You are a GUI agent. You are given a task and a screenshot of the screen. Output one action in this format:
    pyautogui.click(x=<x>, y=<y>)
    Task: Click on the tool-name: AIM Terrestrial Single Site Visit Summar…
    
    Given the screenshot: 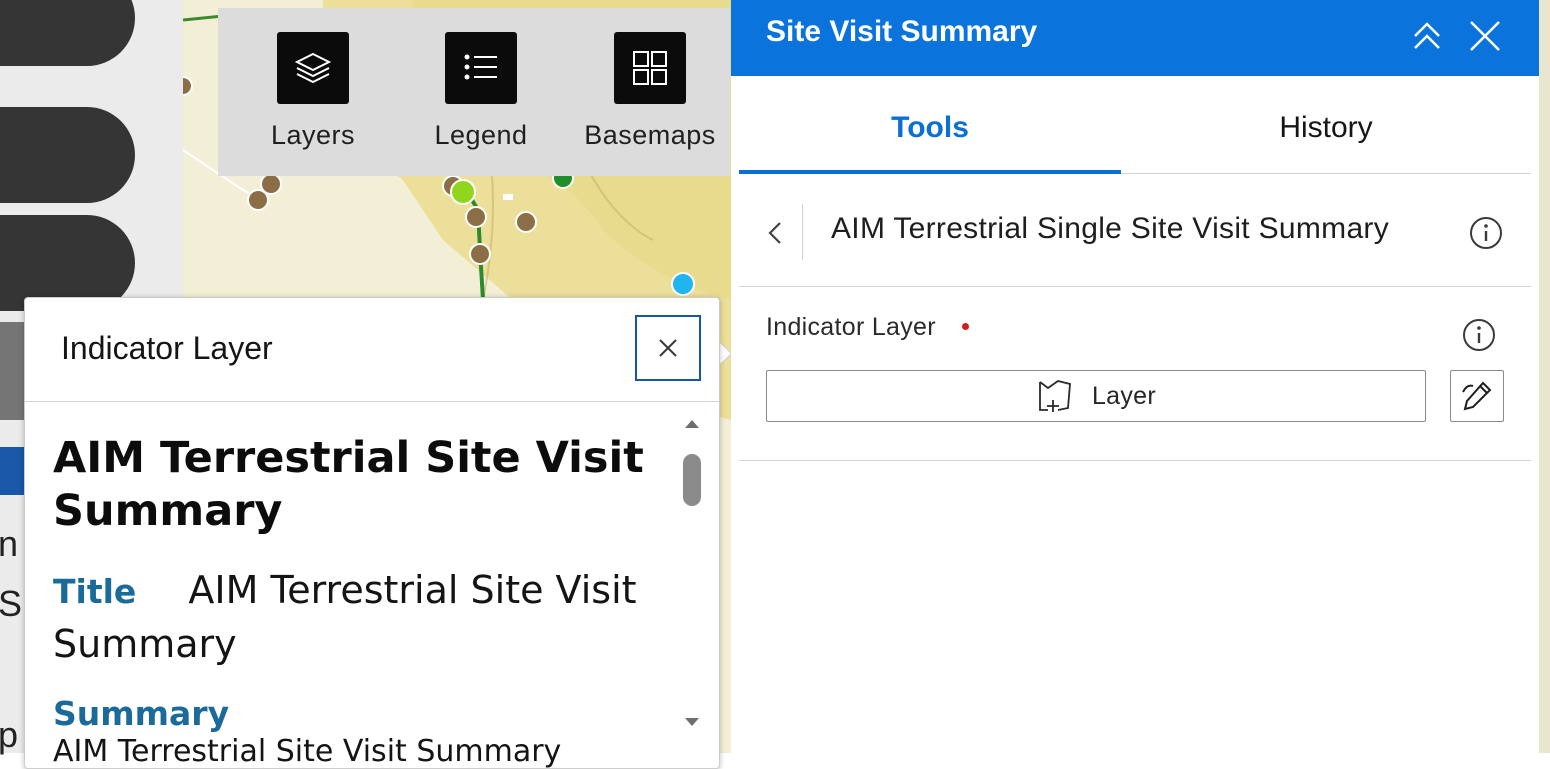 What is the action you would take?
    pyautogui.click(x=1110, y=228)
    